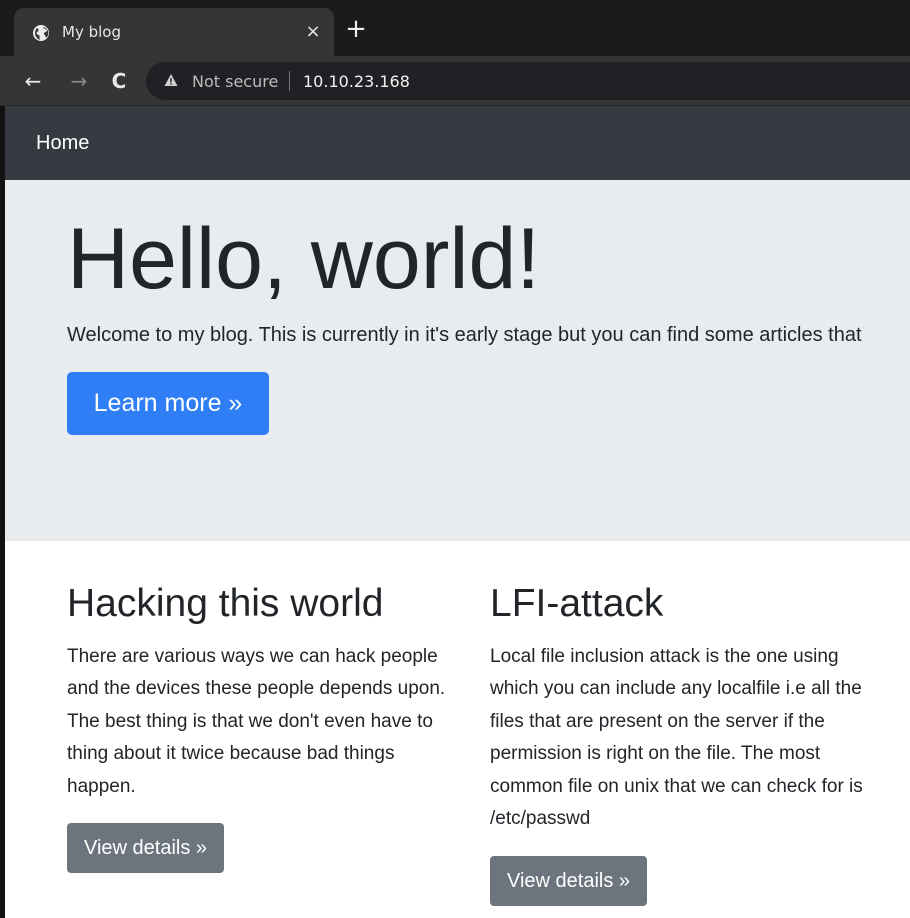 The image size is (910, 918). I want to click on window-edge, so click(2, 512).